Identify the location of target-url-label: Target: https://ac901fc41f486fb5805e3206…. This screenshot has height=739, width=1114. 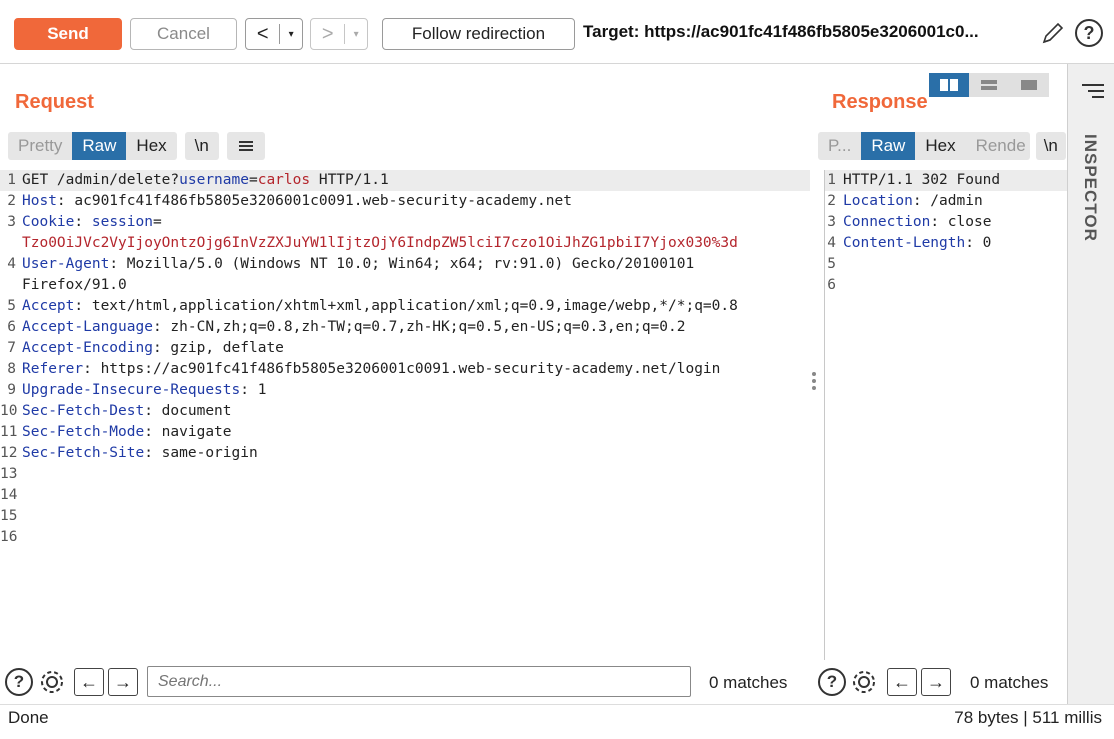
(803, 32).